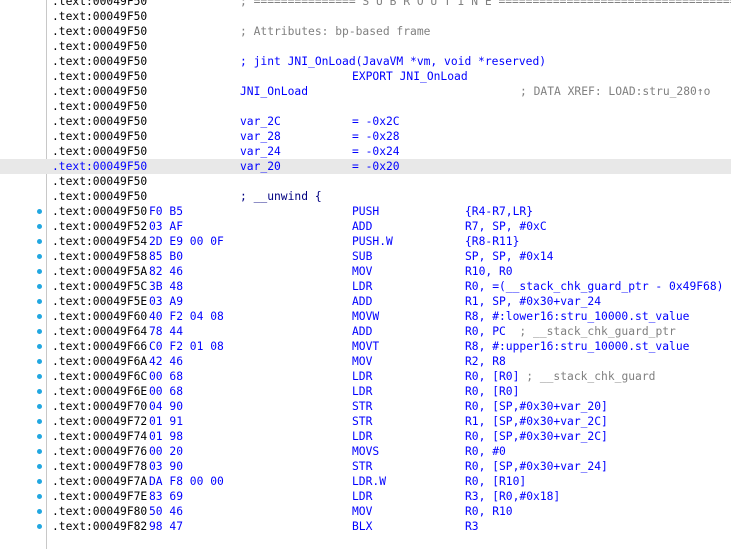 The image size is (731, 549). I want to click on address: .text:00049F54, so click(99, 241).